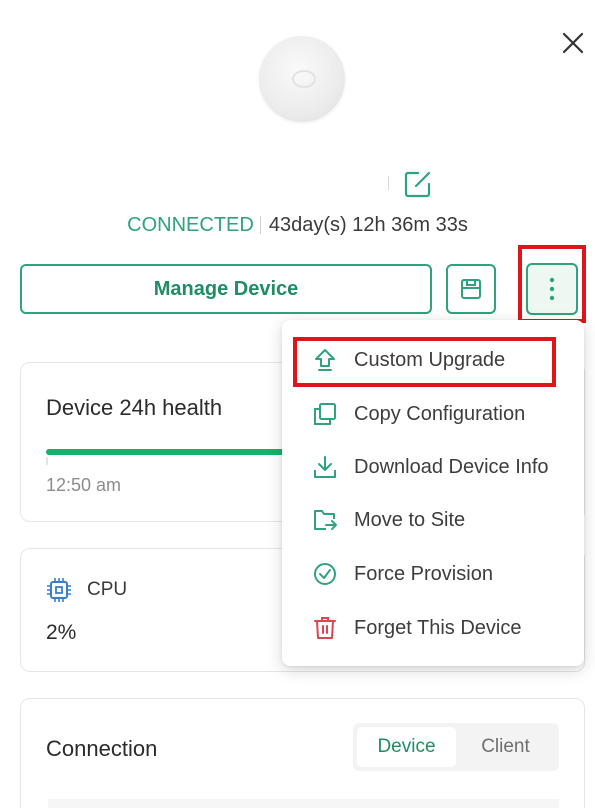 This screenshot has height=808, width=595. I want to click on menu-item-download-device-info: Download Device Info, so click(433, 467).